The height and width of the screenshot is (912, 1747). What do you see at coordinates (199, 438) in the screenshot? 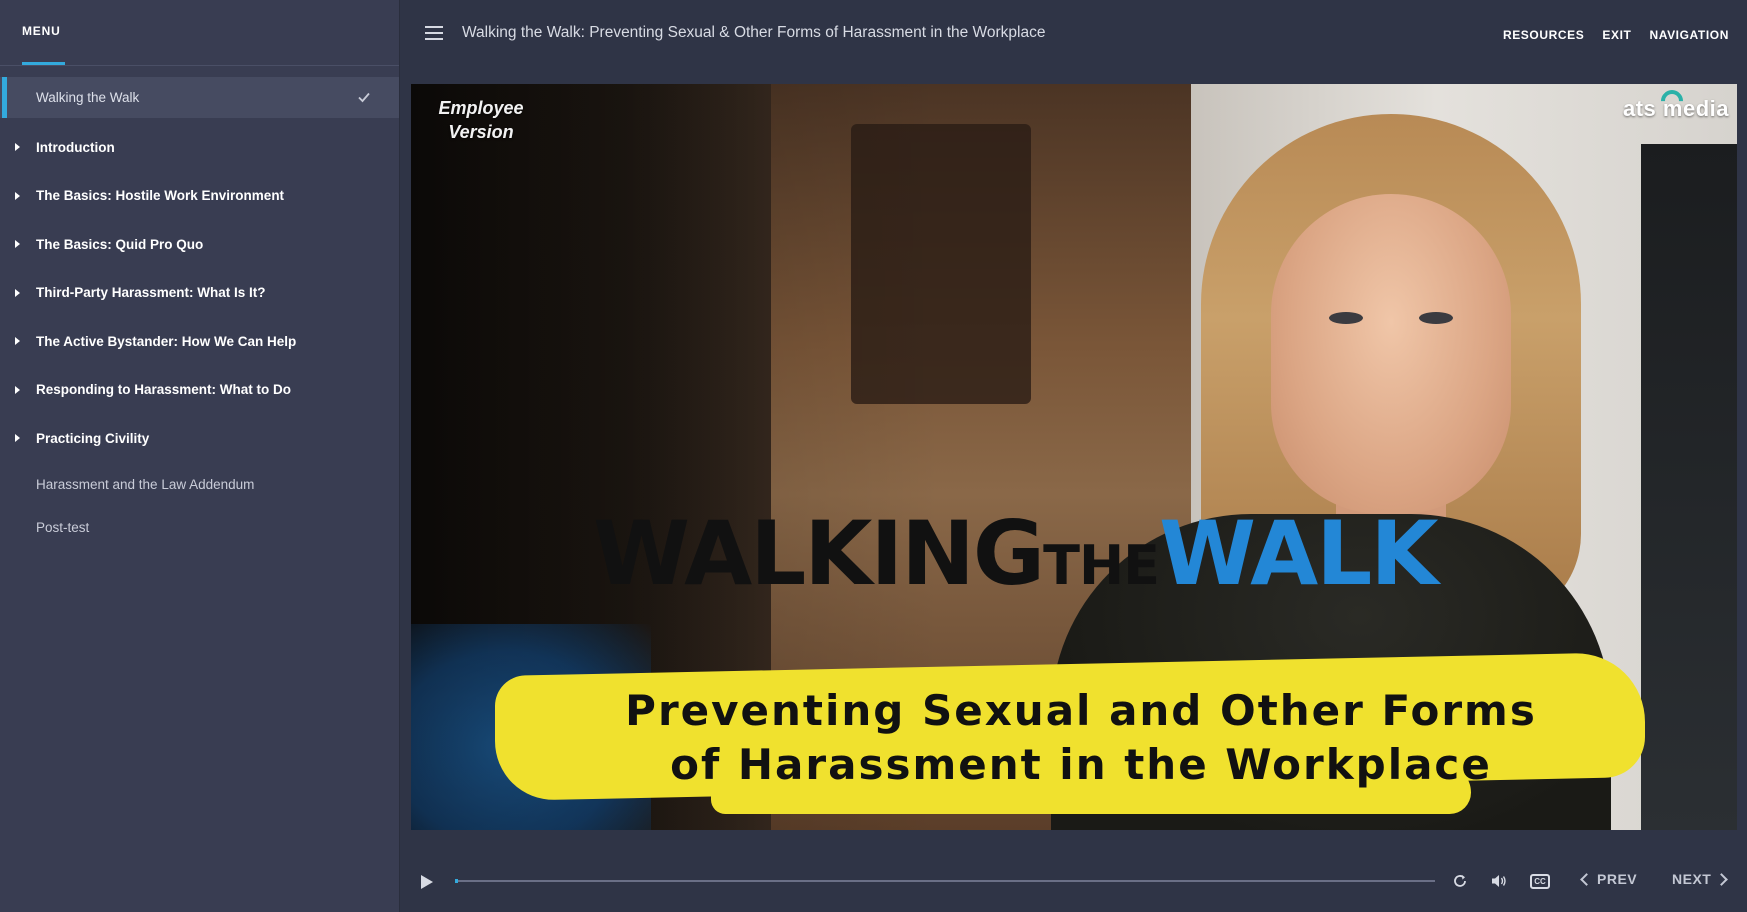
I see `menu-item-practicing-civility: Practicing Civility` at bounding box center [199, 438].